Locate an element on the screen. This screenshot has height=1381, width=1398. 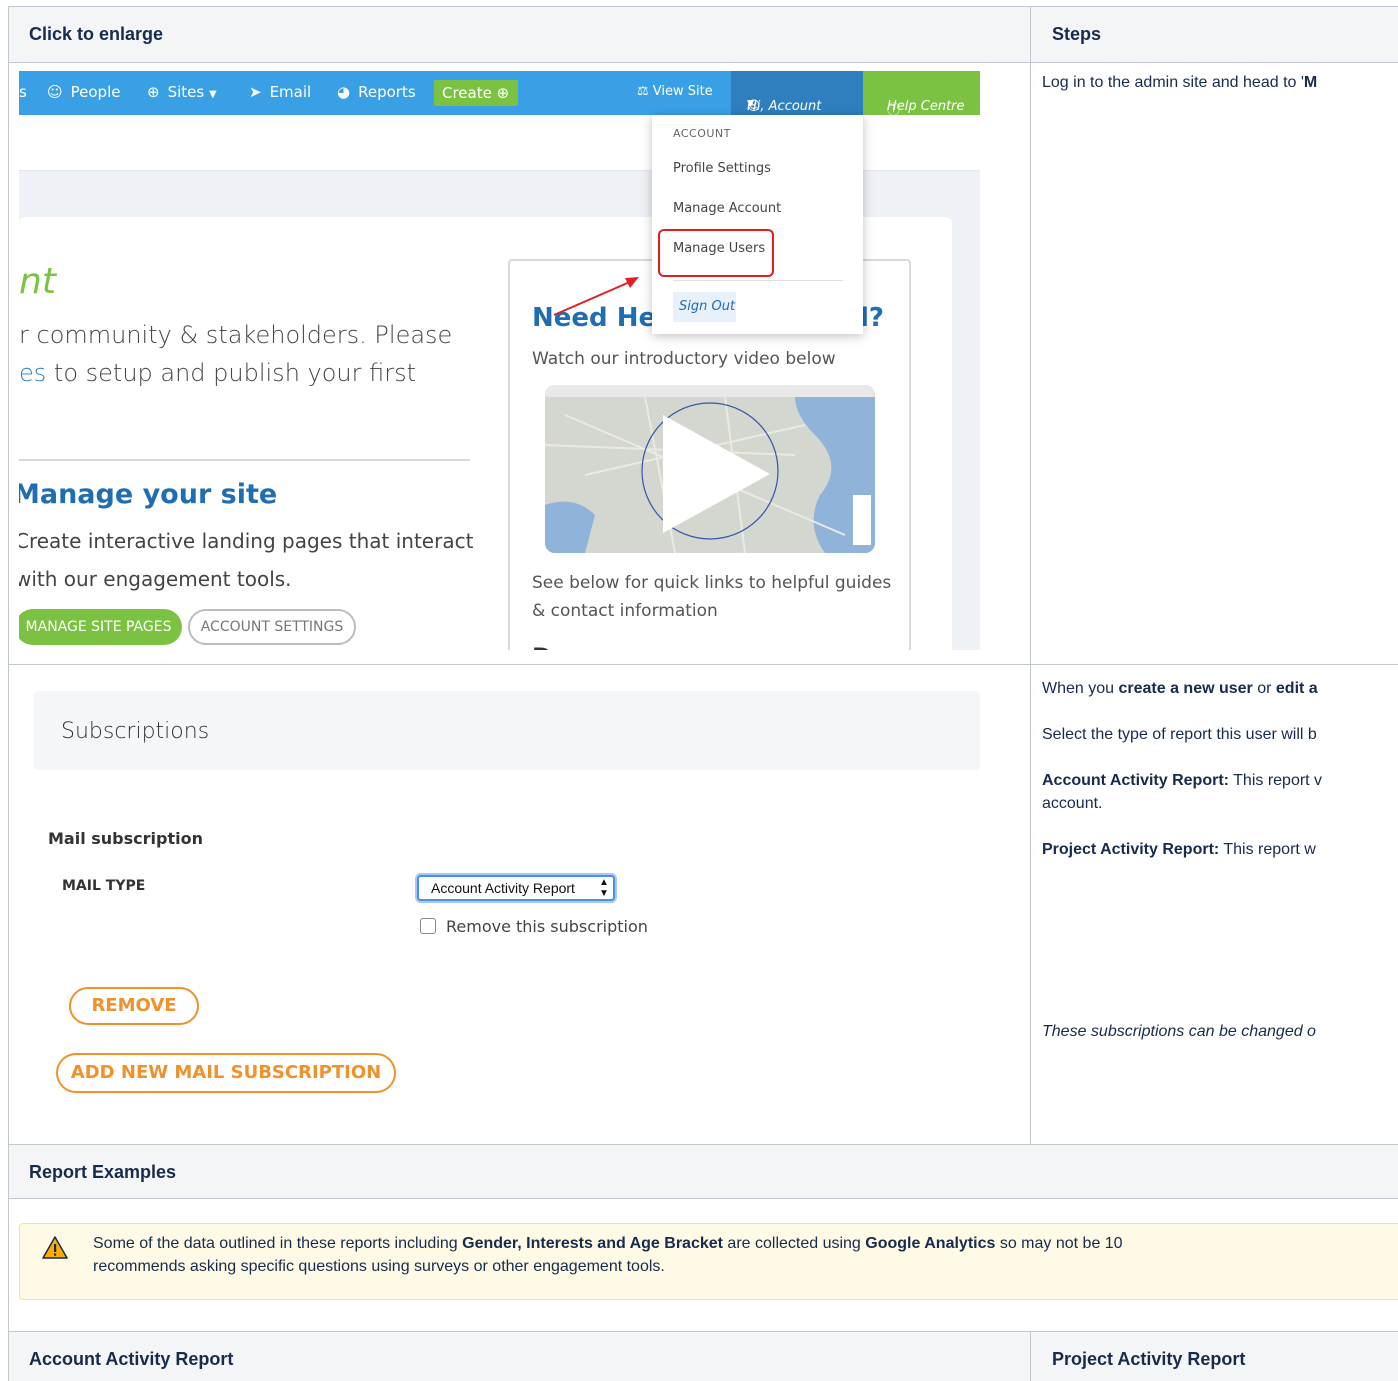
step-1-bold: M is located at coordinates (1310, 82).